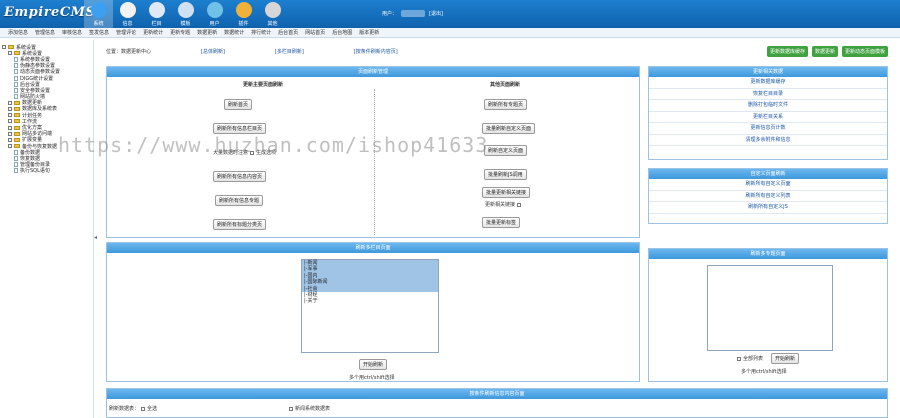  Describe the element at coordinates (501, 222) in the screenshot. I see `batch-update-tags-button: 批量更新标签` at that location.